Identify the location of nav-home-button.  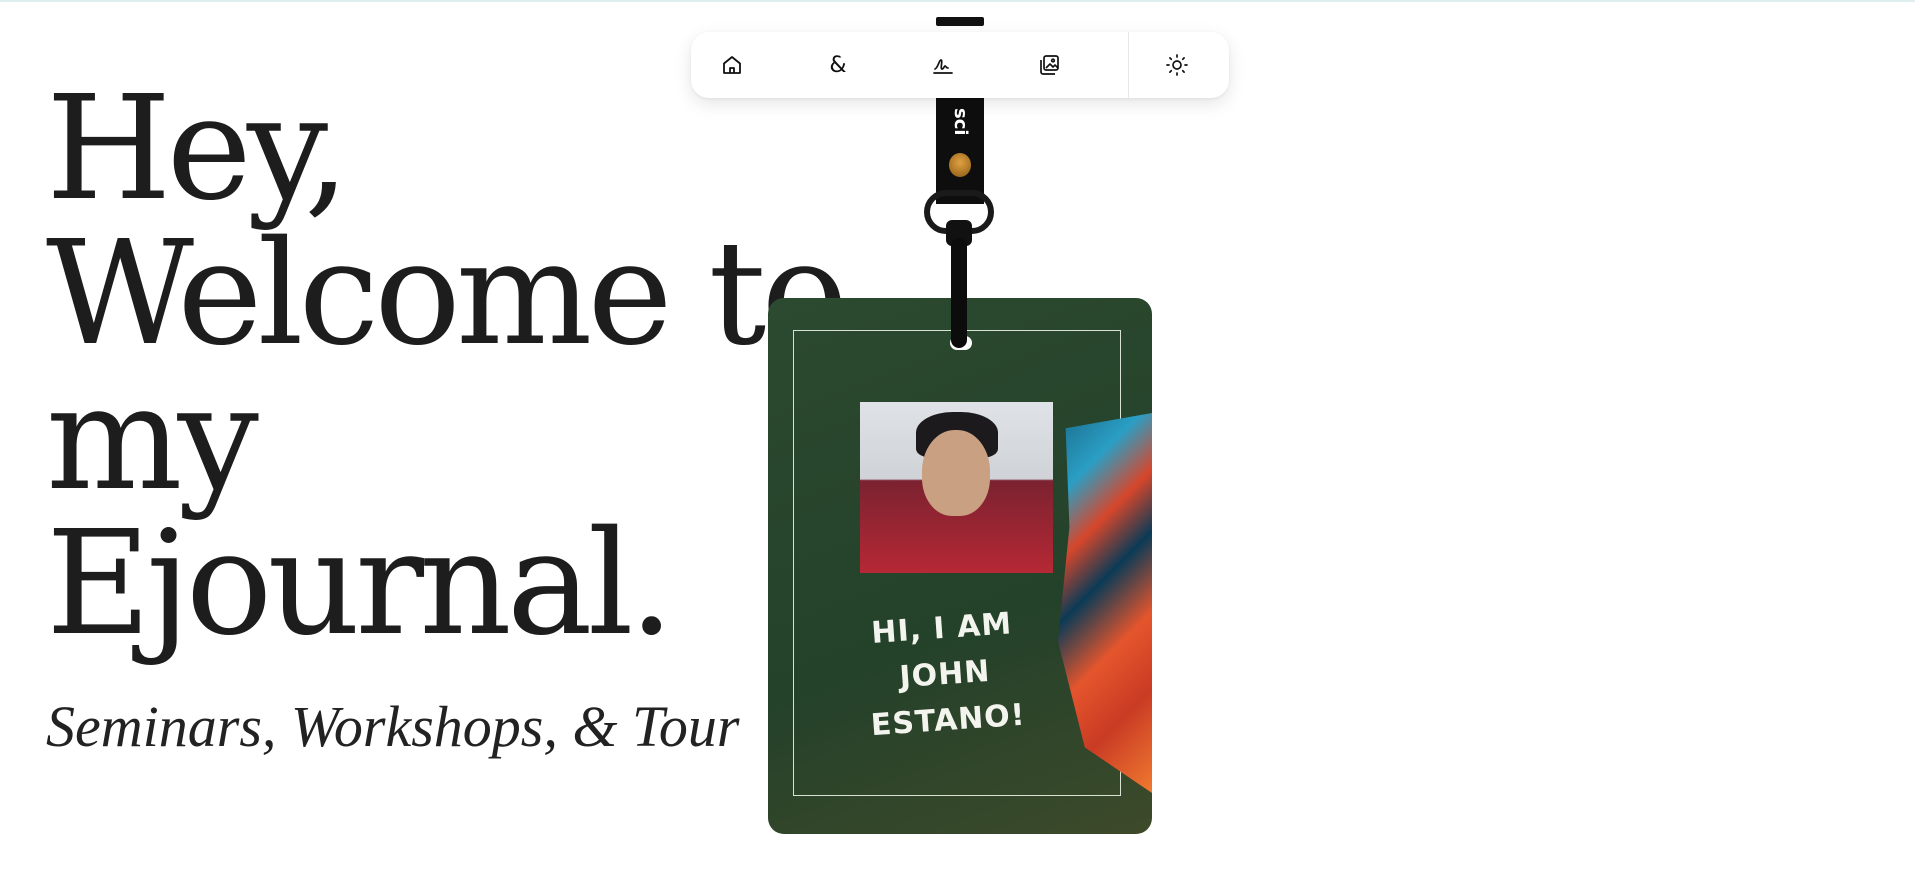
(732, 65).